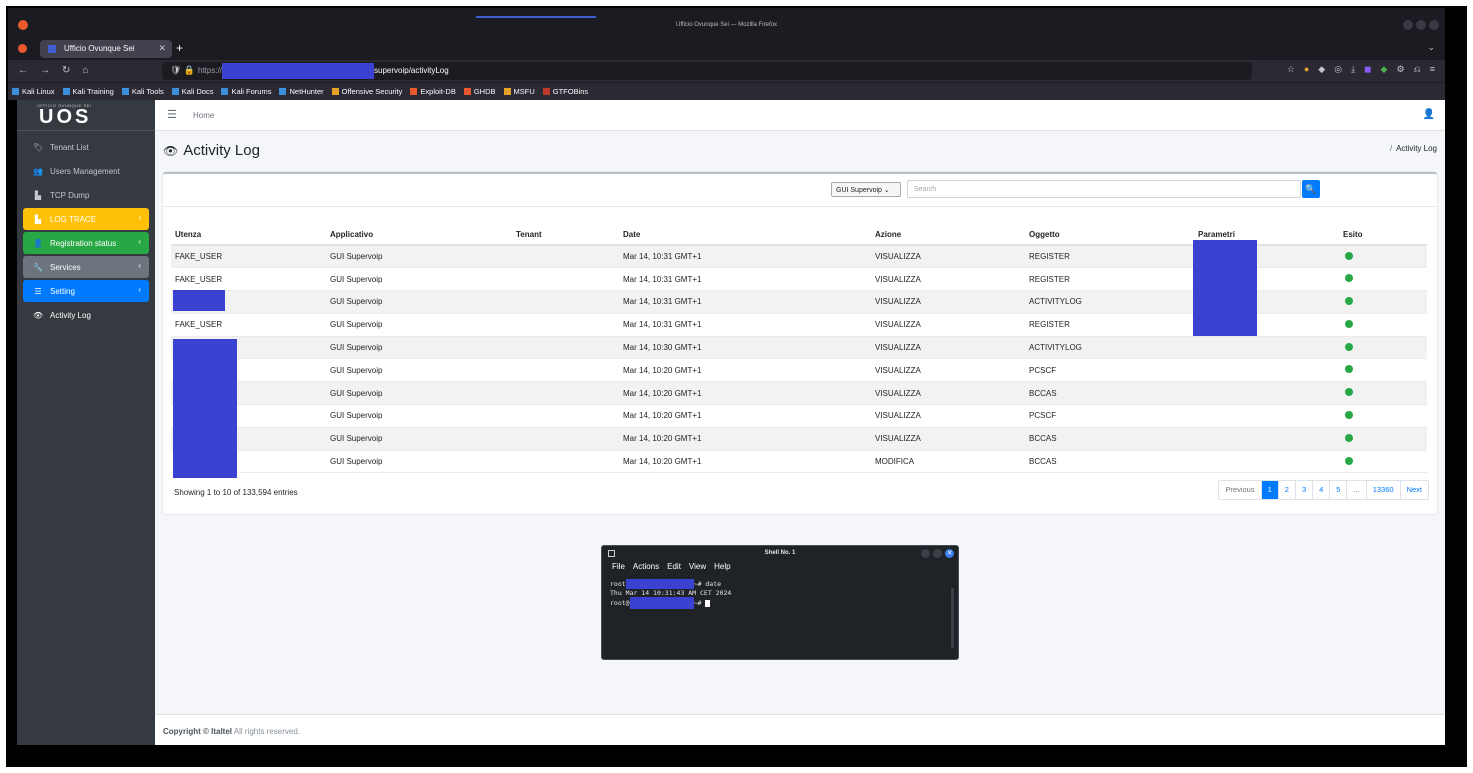 This screenshot has height=773, width=1473. I want to click on bookmark-item: Exploit-DB, so click(433, 91).